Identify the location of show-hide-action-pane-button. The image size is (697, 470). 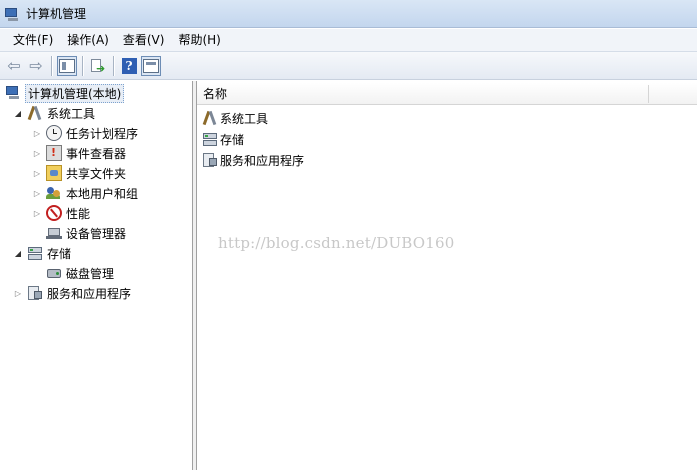
(151, 65).